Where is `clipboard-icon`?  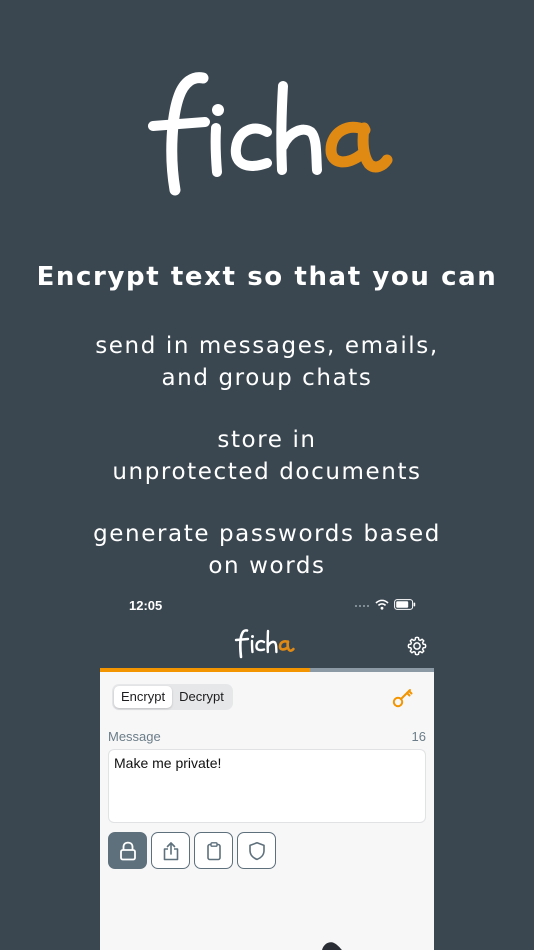
clipboard-icon is located at coordinates (213, 850).